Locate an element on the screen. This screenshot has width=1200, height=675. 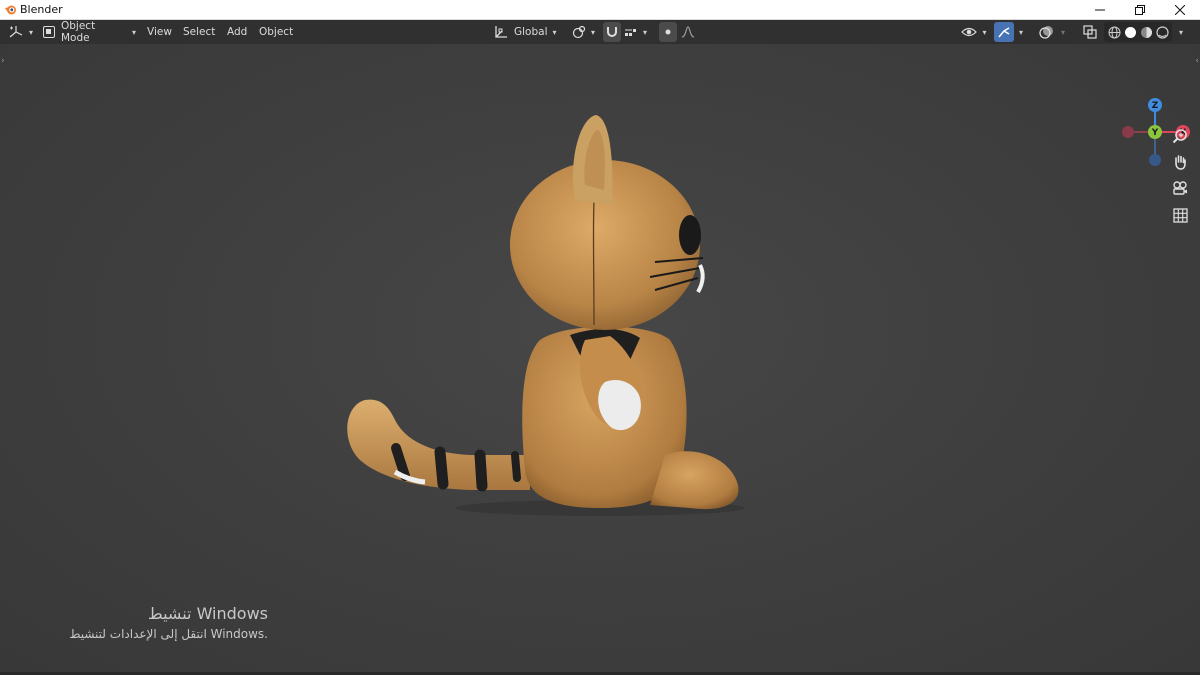
falloff-curve-icon is located at coordinates (687, 32).